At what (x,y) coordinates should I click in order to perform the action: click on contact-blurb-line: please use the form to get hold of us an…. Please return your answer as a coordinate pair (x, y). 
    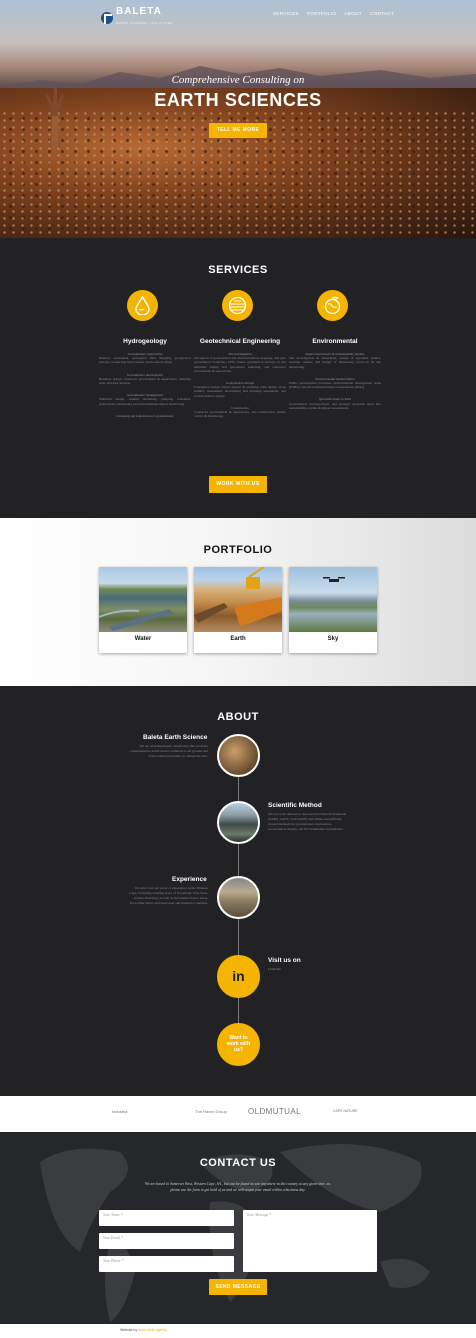
    Looking at the image, I should click on (238, 1189).